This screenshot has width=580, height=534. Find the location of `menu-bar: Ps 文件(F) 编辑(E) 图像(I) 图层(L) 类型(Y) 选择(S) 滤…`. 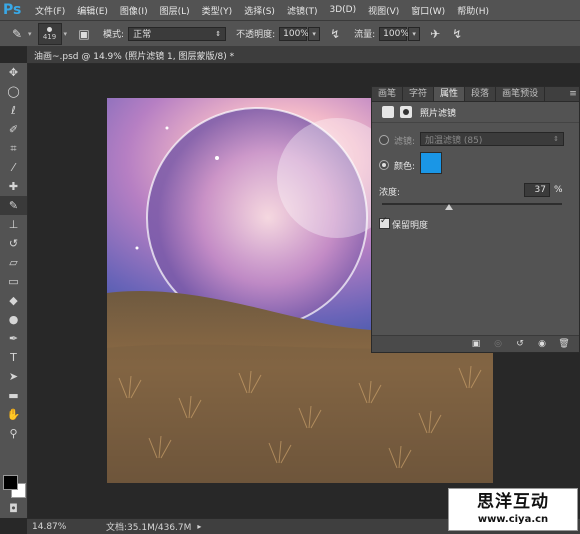

menu-bar: Ps 文件(F) 编辑(E) 图像(I) 图层(L) 类型(Y) 选择(S) 滤… is located at coordinates (290, 10).